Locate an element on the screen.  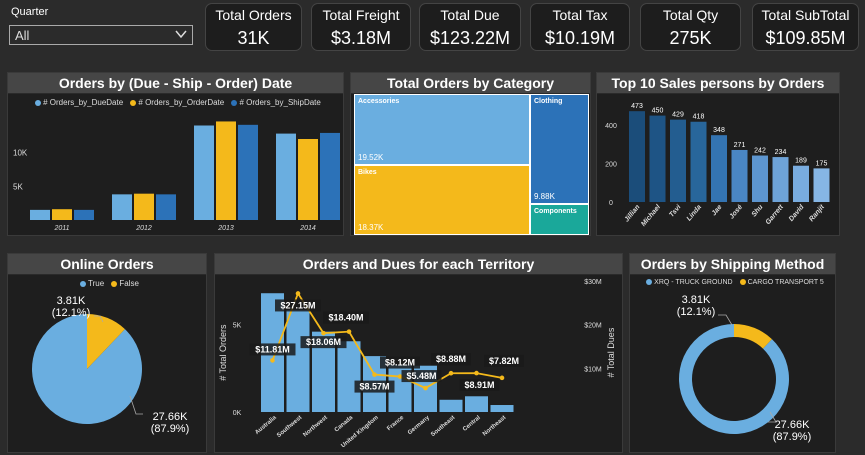
legend-label: # Orders_by_ShipDate is located at coordinates (280, 102).